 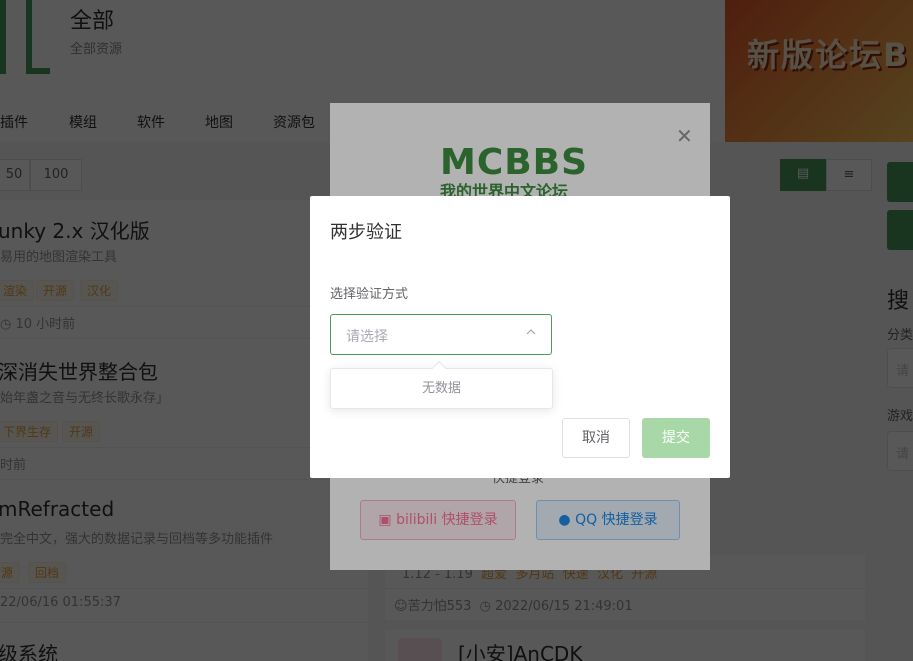 What do you see at coordinates (369, 294) in the screenshot?
I see `method-label: 选择验证方式` at bounding box center [369, 294].